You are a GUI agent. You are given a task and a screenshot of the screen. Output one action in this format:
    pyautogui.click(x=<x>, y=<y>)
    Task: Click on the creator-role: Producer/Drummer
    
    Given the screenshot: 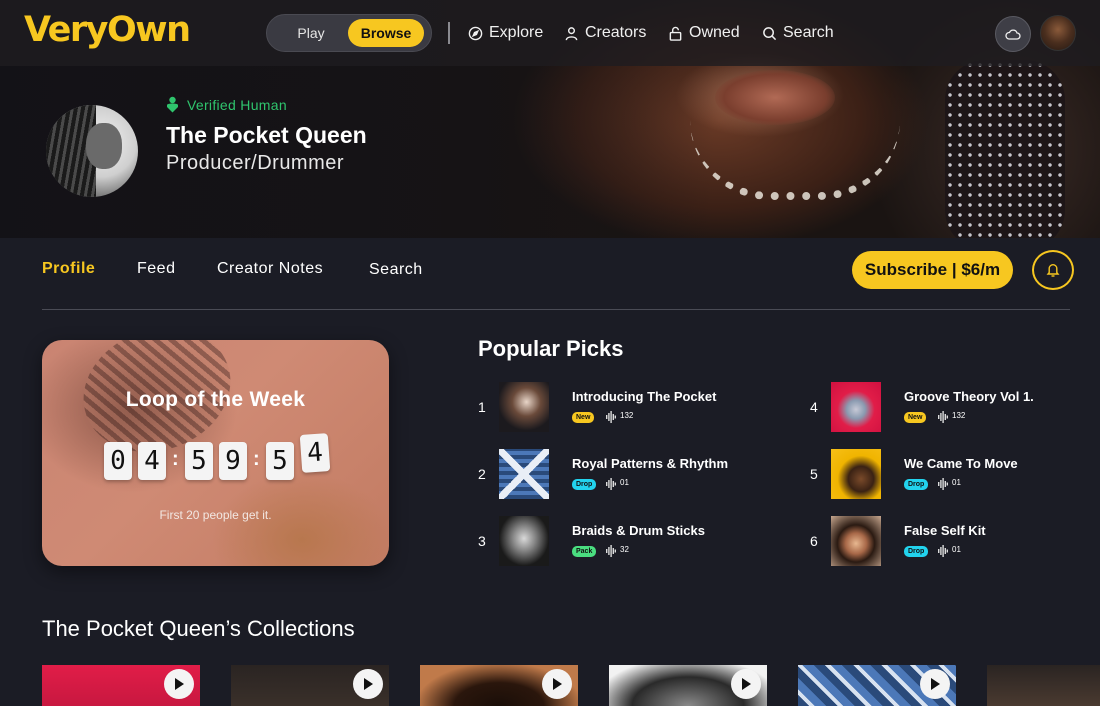 What is the action you would take?
    pyautogui.click(x=255, y=163)
    